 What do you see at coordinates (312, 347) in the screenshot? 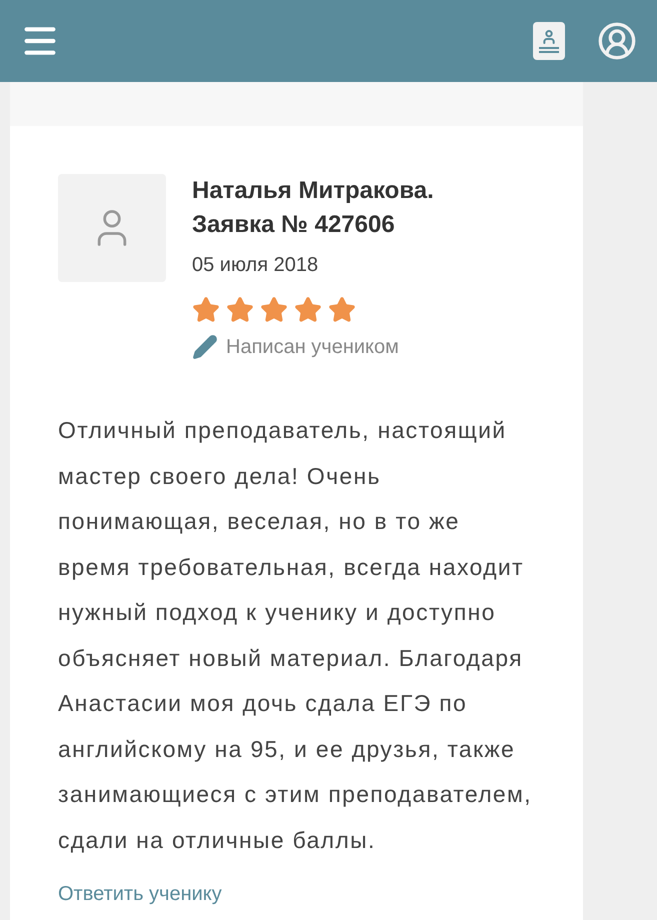
I see `review-source: Написан учеником` at bounding box center [312, 347].